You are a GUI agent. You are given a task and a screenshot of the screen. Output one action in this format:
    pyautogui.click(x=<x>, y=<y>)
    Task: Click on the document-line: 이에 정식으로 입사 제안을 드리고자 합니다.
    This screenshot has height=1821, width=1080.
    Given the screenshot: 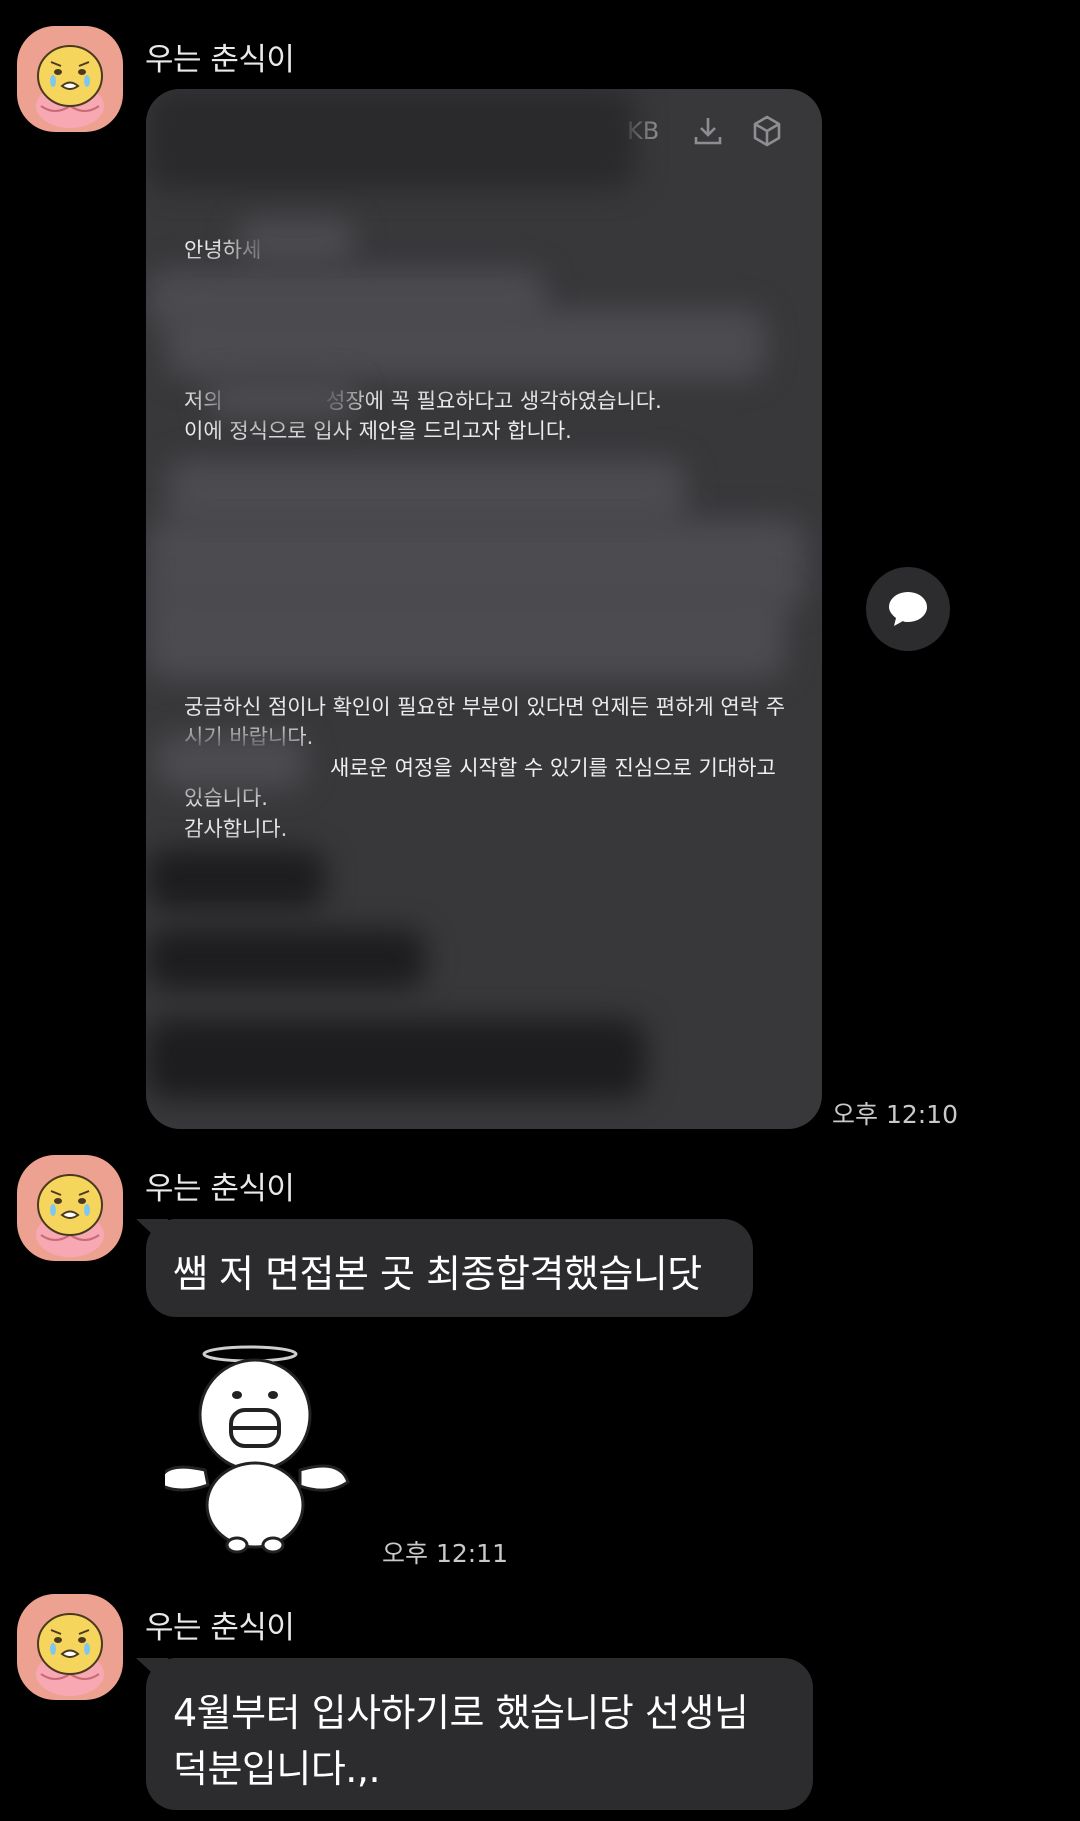 What is the action you would take?
    pyautogui.click(x=378, y=431)
    